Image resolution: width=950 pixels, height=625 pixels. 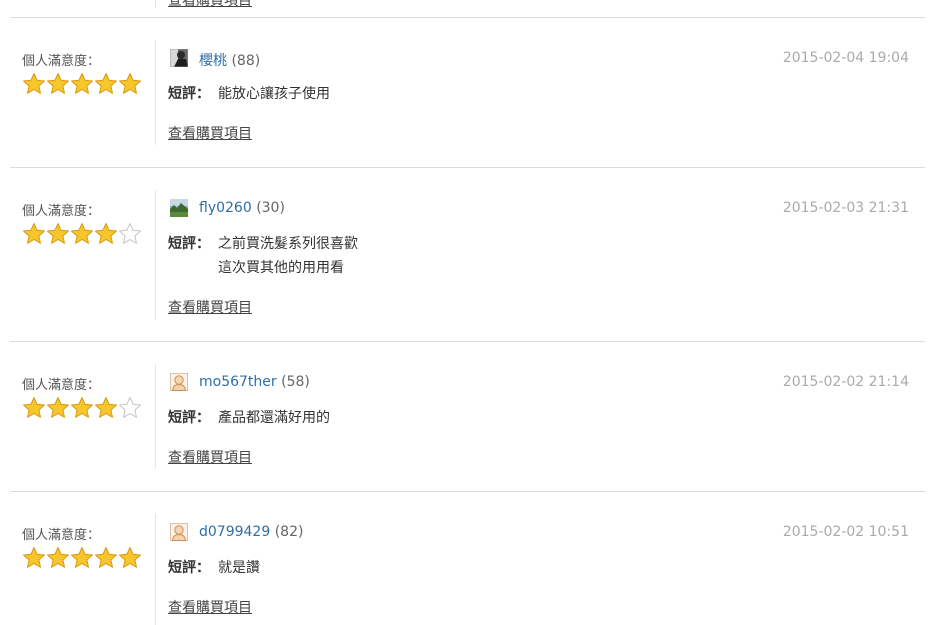 I want to click on comment-text: 之前買洗髮系列很喜歡 這次買其他的用用看, so click(x=288, y=256).